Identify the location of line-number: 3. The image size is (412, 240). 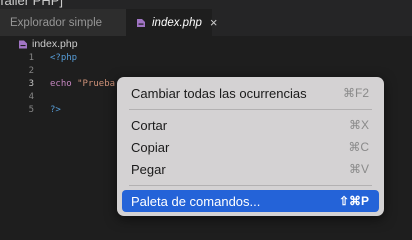
(31, 84).